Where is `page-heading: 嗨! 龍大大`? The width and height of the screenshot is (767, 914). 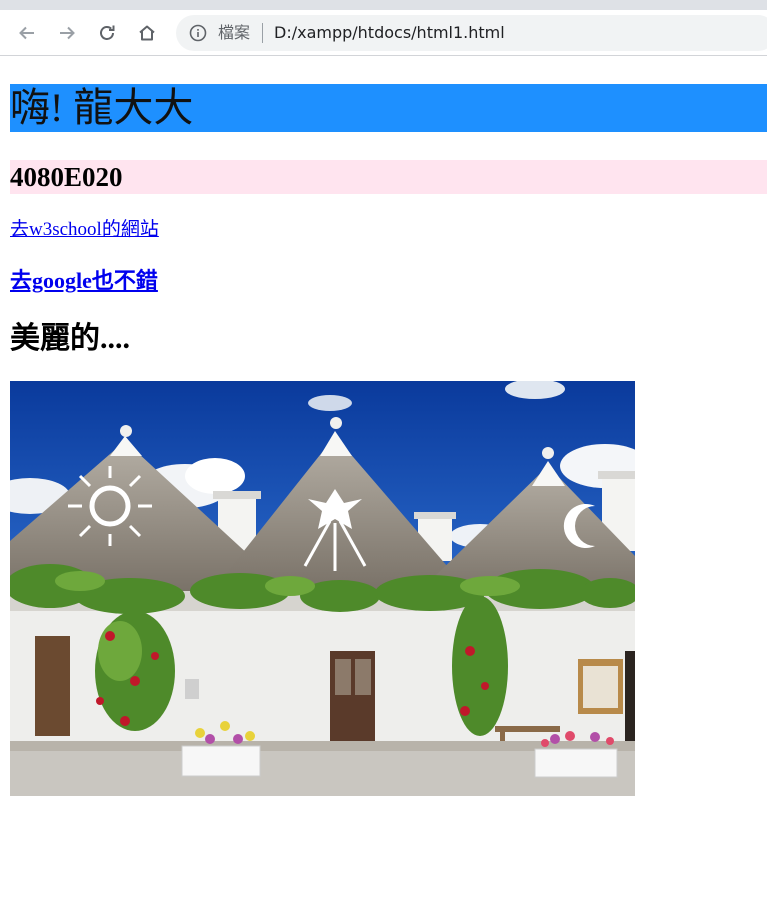
page-heading: 嗨! 龍大大 is located at coordinates (388, 108).